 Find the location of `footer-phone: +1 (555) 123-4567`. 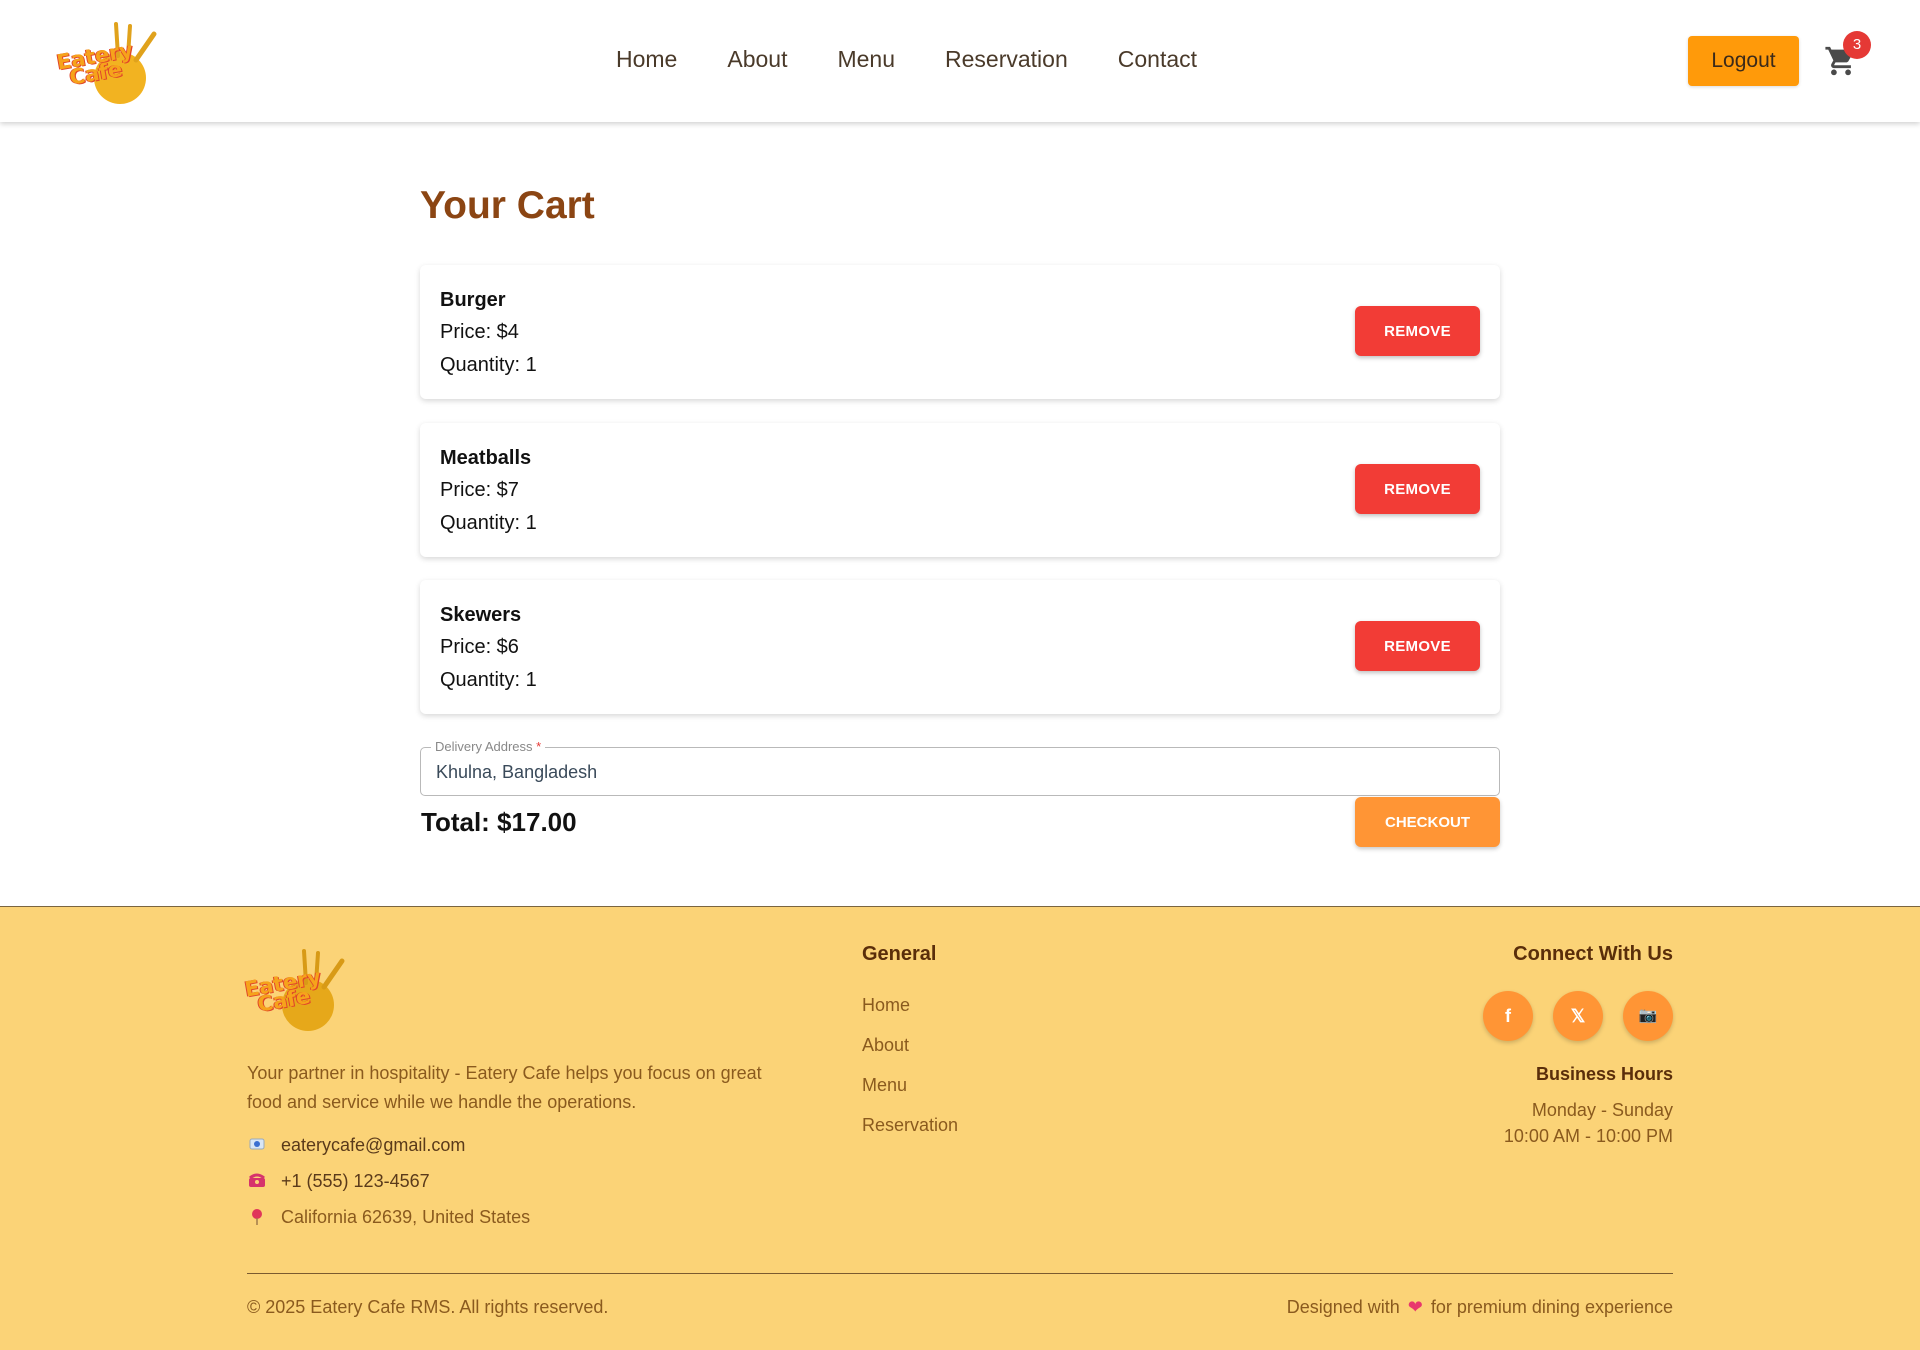

footer-phone: +1 (555) 123-4567 is located at coordinates (338, 1181).